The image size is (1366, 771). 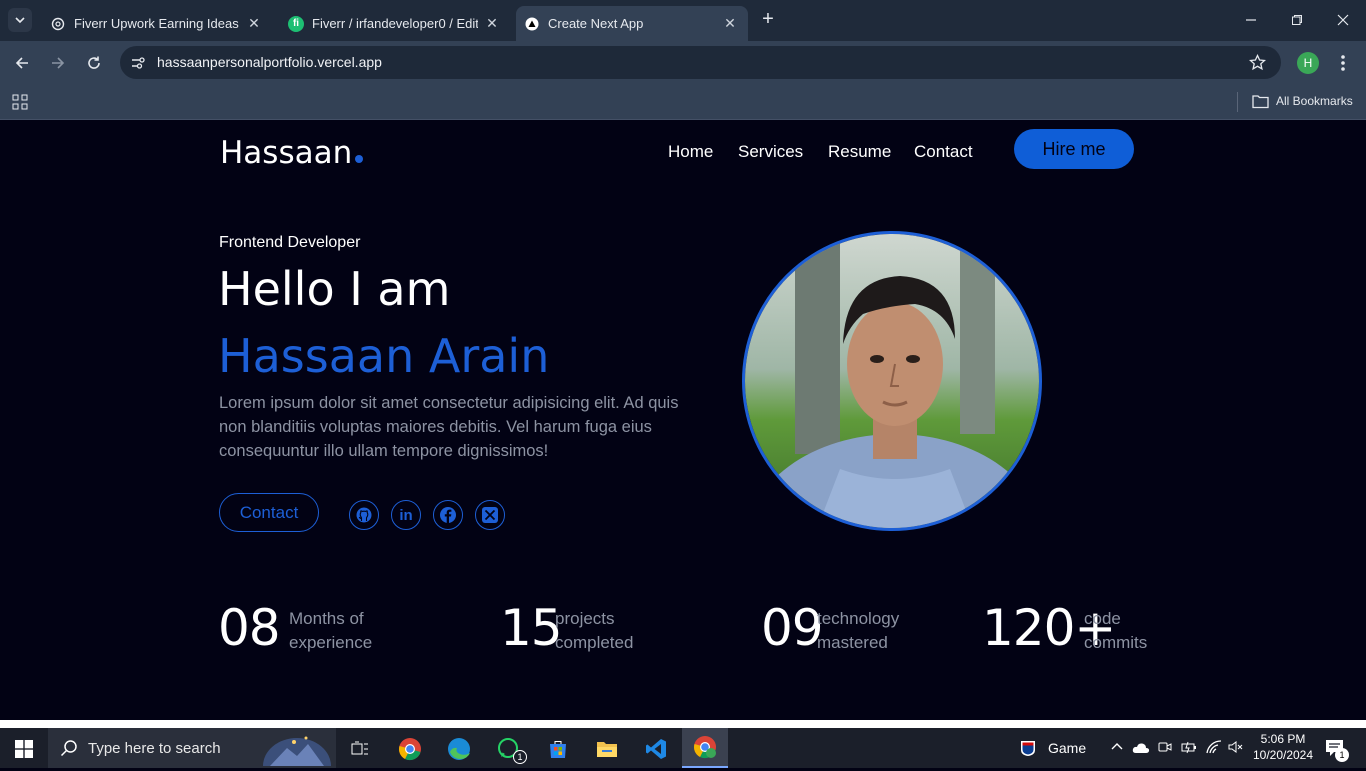 What do you see at coordinates (596, 23) in the screenshot?
I see `tab-title: Create Next App` at bounding box center [596, 23].